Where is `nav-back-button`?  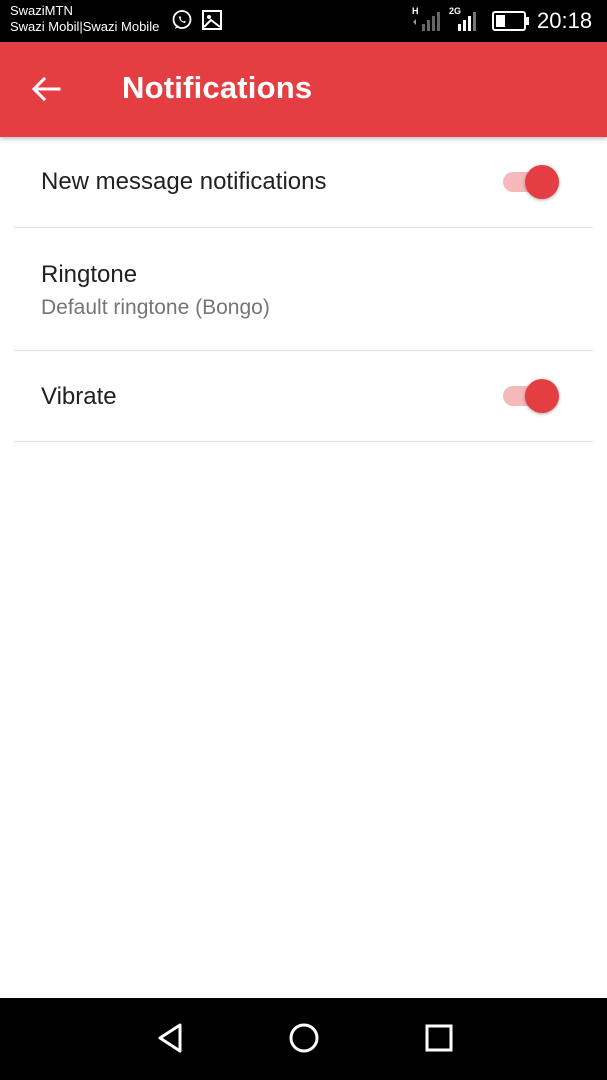
nav-back-button is located at coordinates (170, 1040).